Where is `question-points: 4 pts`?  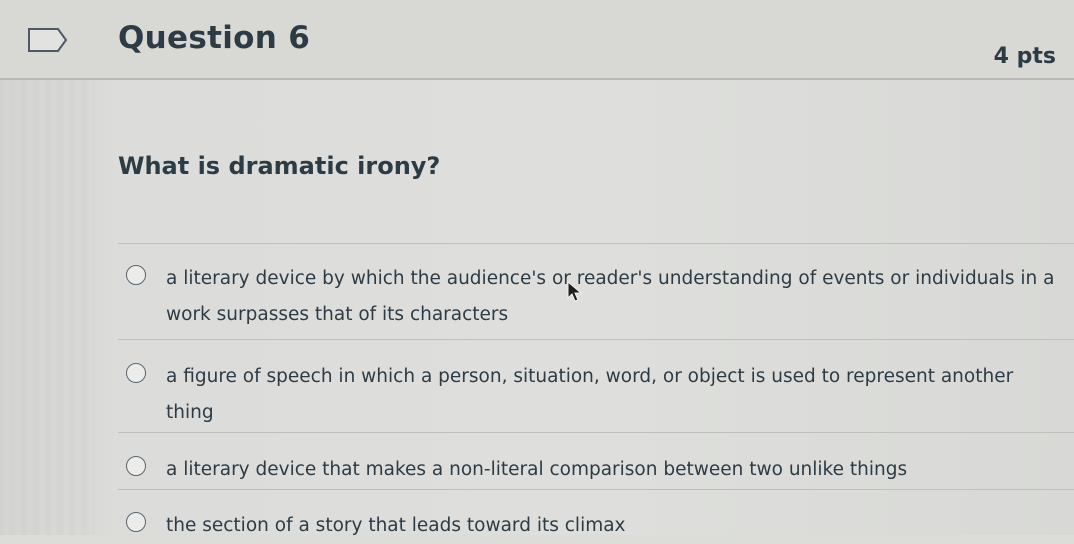
question-points: 4 pts is located at coordinates (1024, 56).